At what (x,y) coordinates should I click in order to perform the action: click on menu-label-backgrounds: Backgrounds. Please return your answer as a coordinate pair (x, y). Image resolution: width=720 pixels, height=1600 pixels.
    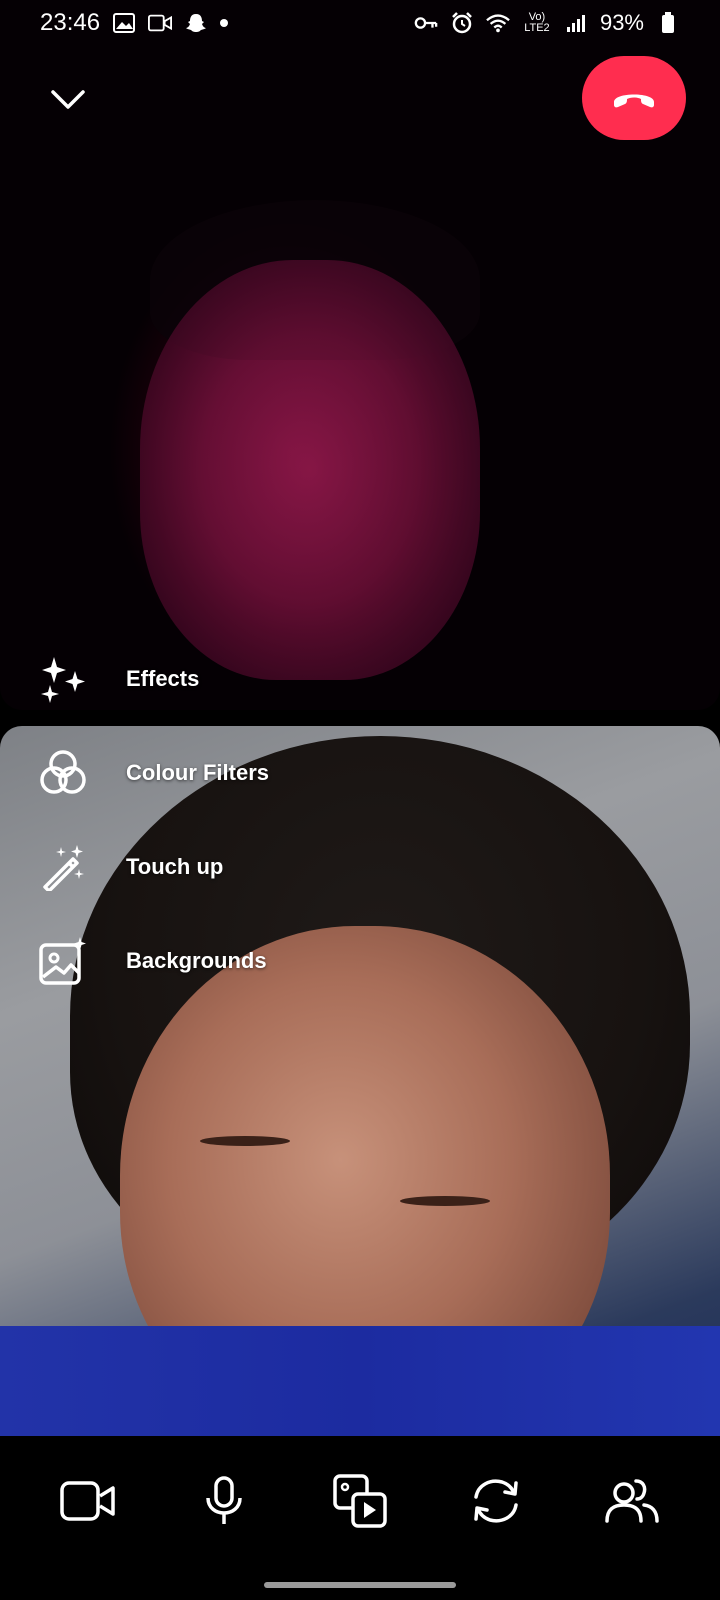
    Looking at the image, I should click on (196, 960).